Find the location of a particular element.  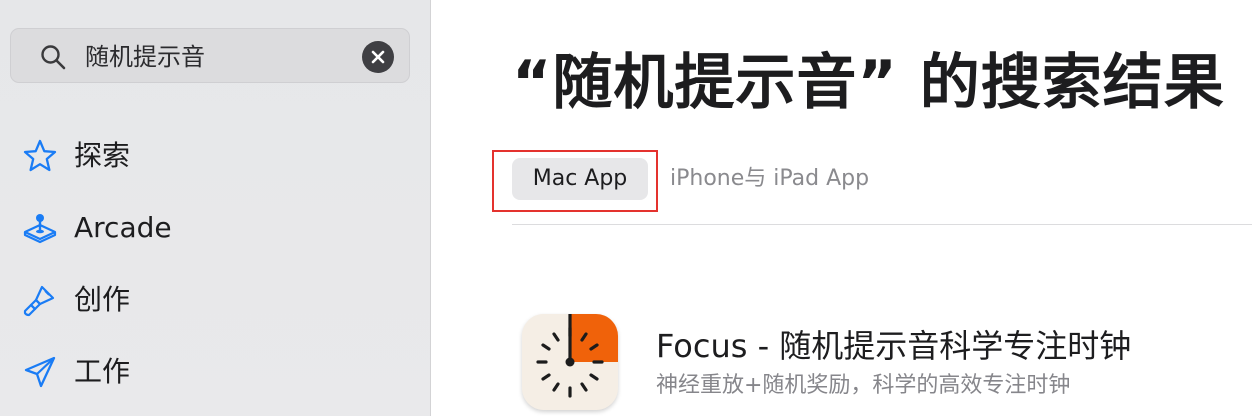

search-icon is located at coordinates (53, 57).